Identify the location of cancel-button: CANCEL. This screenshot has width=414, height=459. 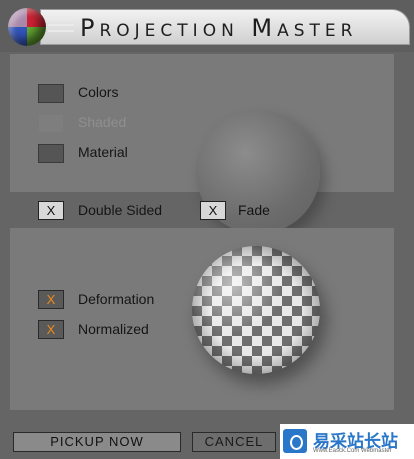
(234, 442).